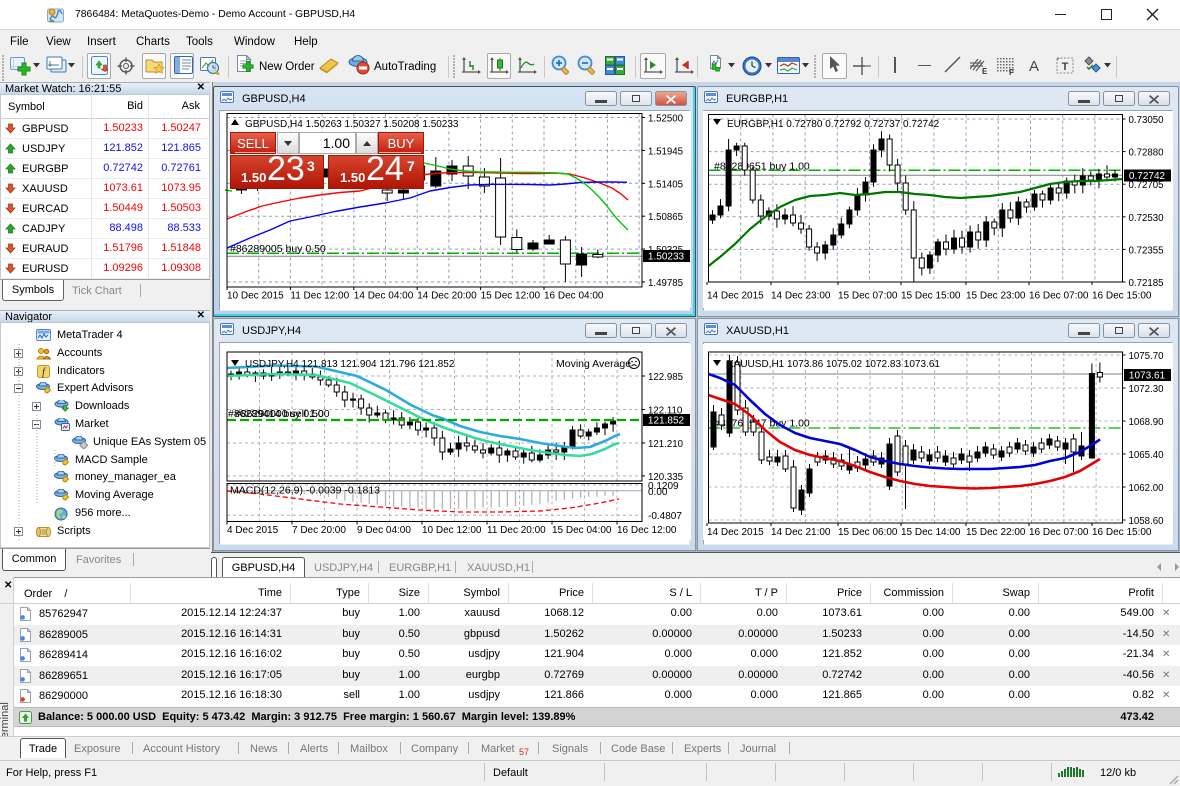  What do you see at coordinates (1147, 521) in the screenshot?
I see `svg-text: 1058.60` at bounding box center [1147, 521].